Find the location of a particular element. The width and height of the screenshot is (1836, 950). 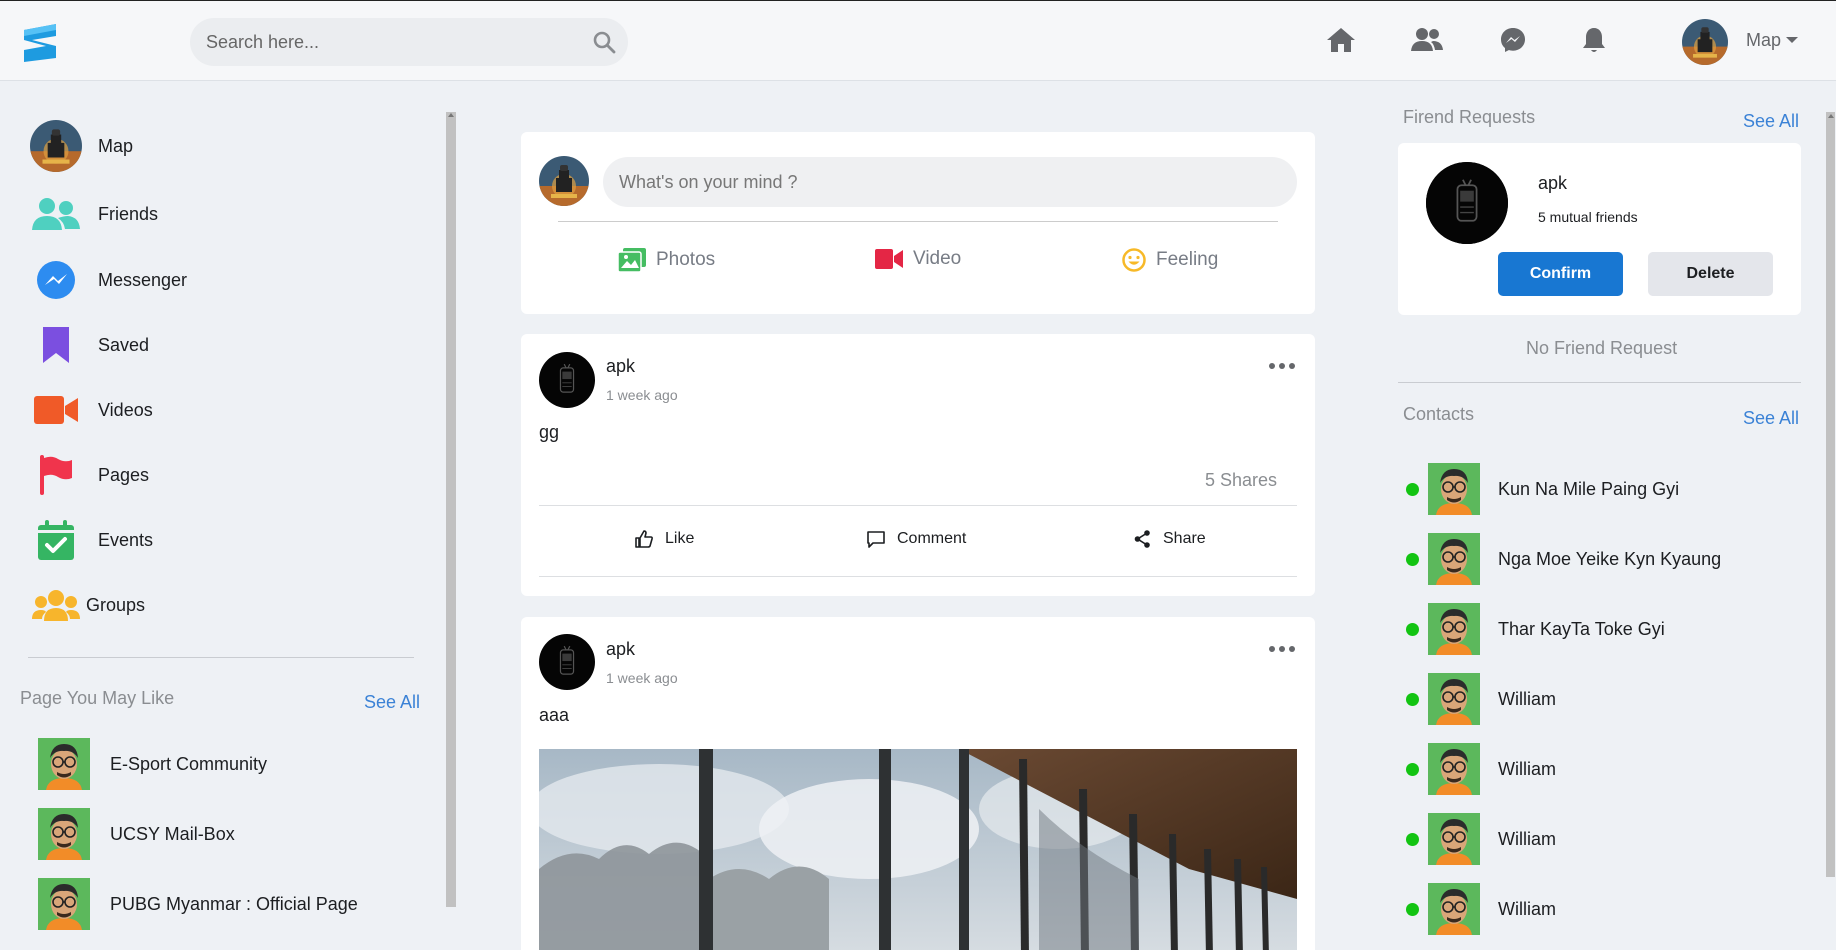

post-composer: Photos Video Feeling is located at coordinates (918, 223).